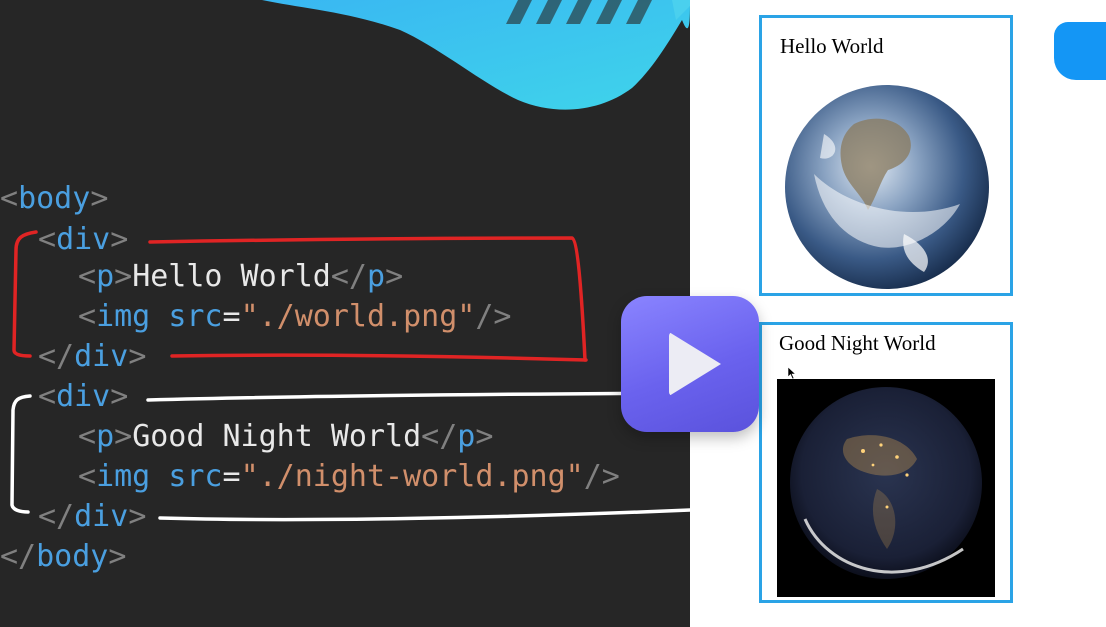 The image size is (1106, 627). I want to click on code-line-p1: <p>Hello World</p>, so click(241, 276).